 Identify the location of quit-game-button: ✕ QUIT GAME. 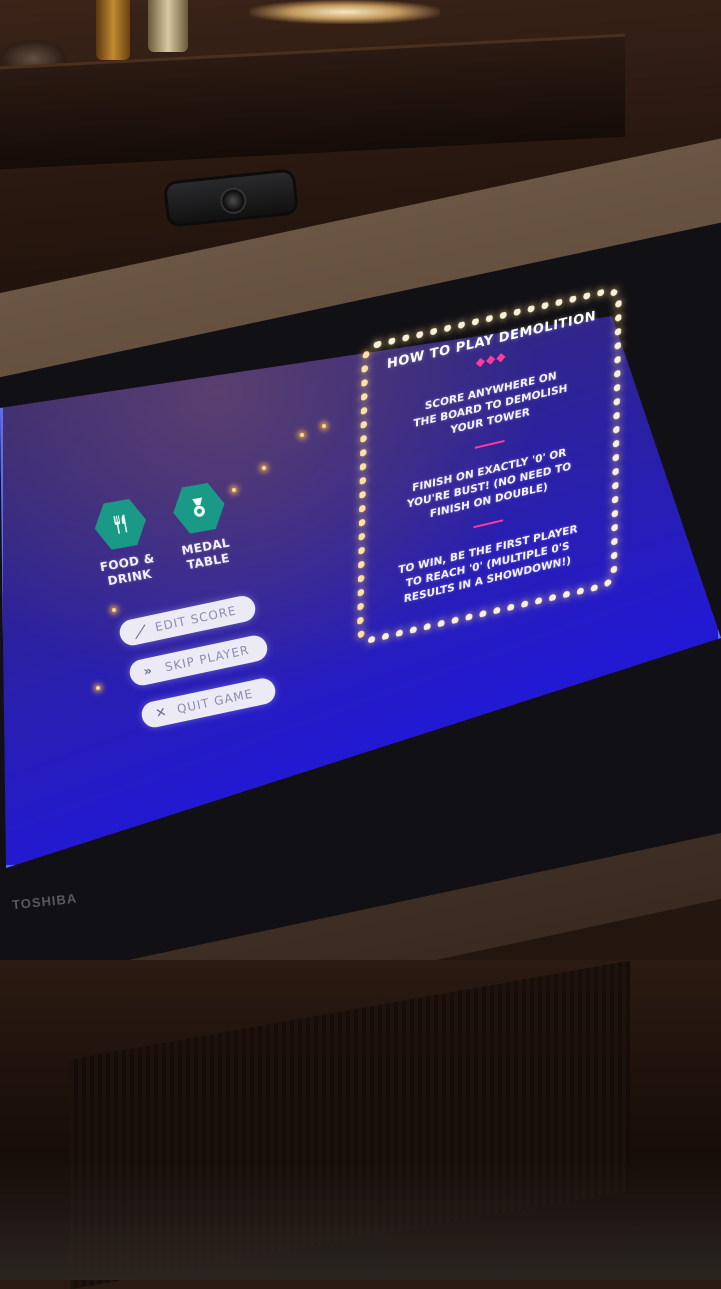
(208, 703).